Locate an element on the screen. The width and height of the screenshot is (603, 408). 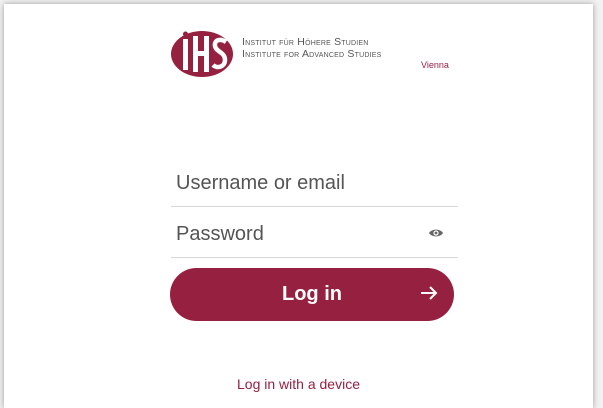
password-field is located at coordinates (314, 234).